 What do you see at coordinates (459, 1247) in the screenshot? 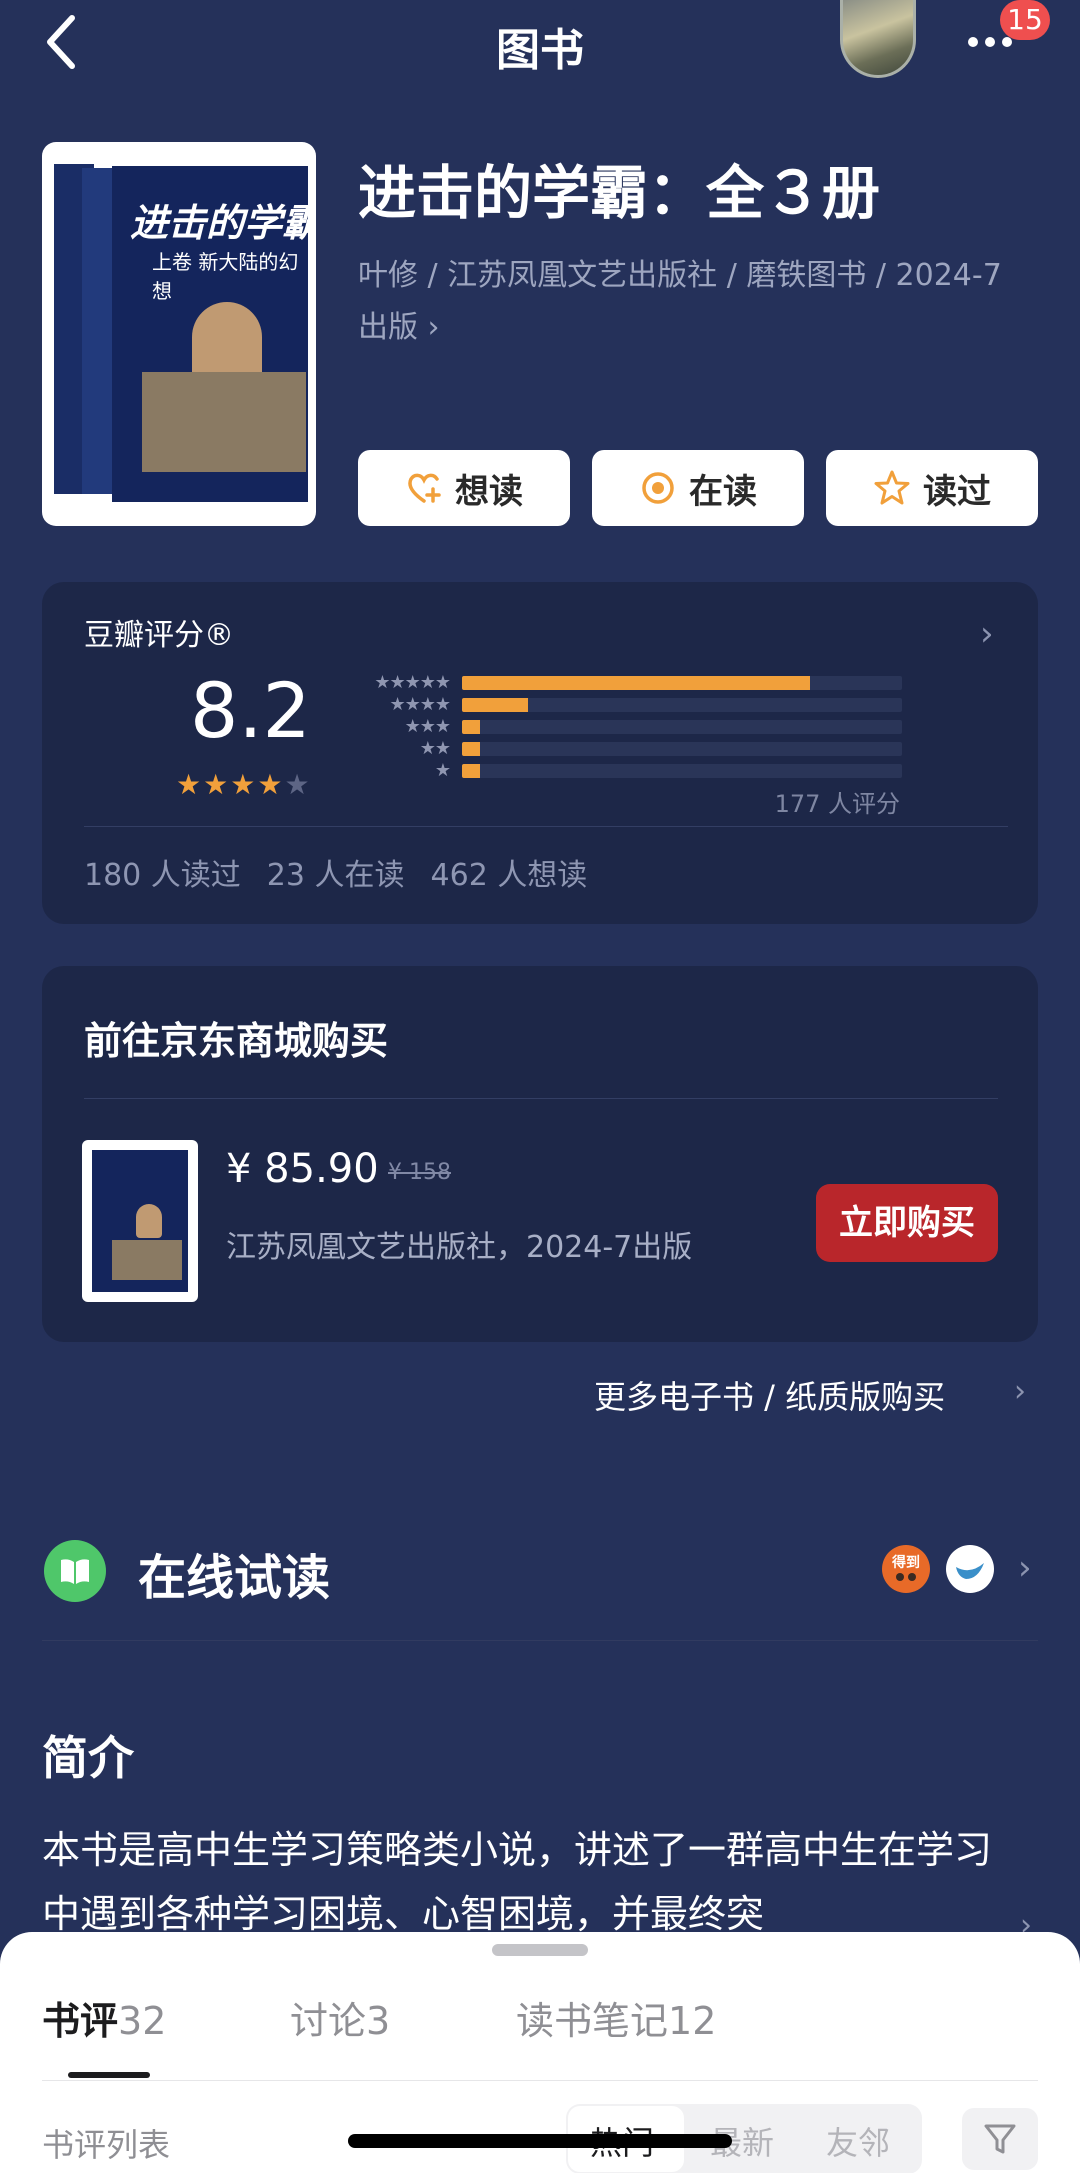
I see `buy-publisher: 江苏凤凰文艺出版社，2024-7出版` at bounding box center [459, 1247].